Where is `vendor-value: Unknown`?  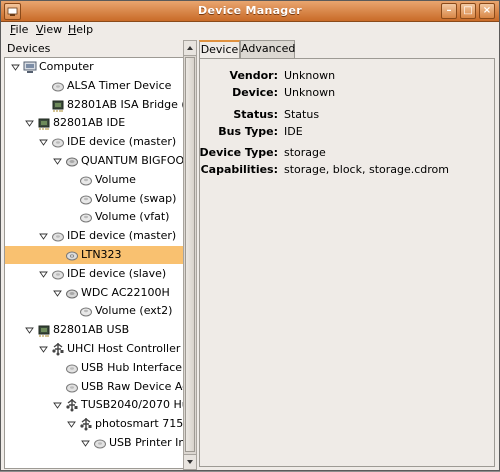
vendor-value: Unknown is located at coordinates (310, 75).